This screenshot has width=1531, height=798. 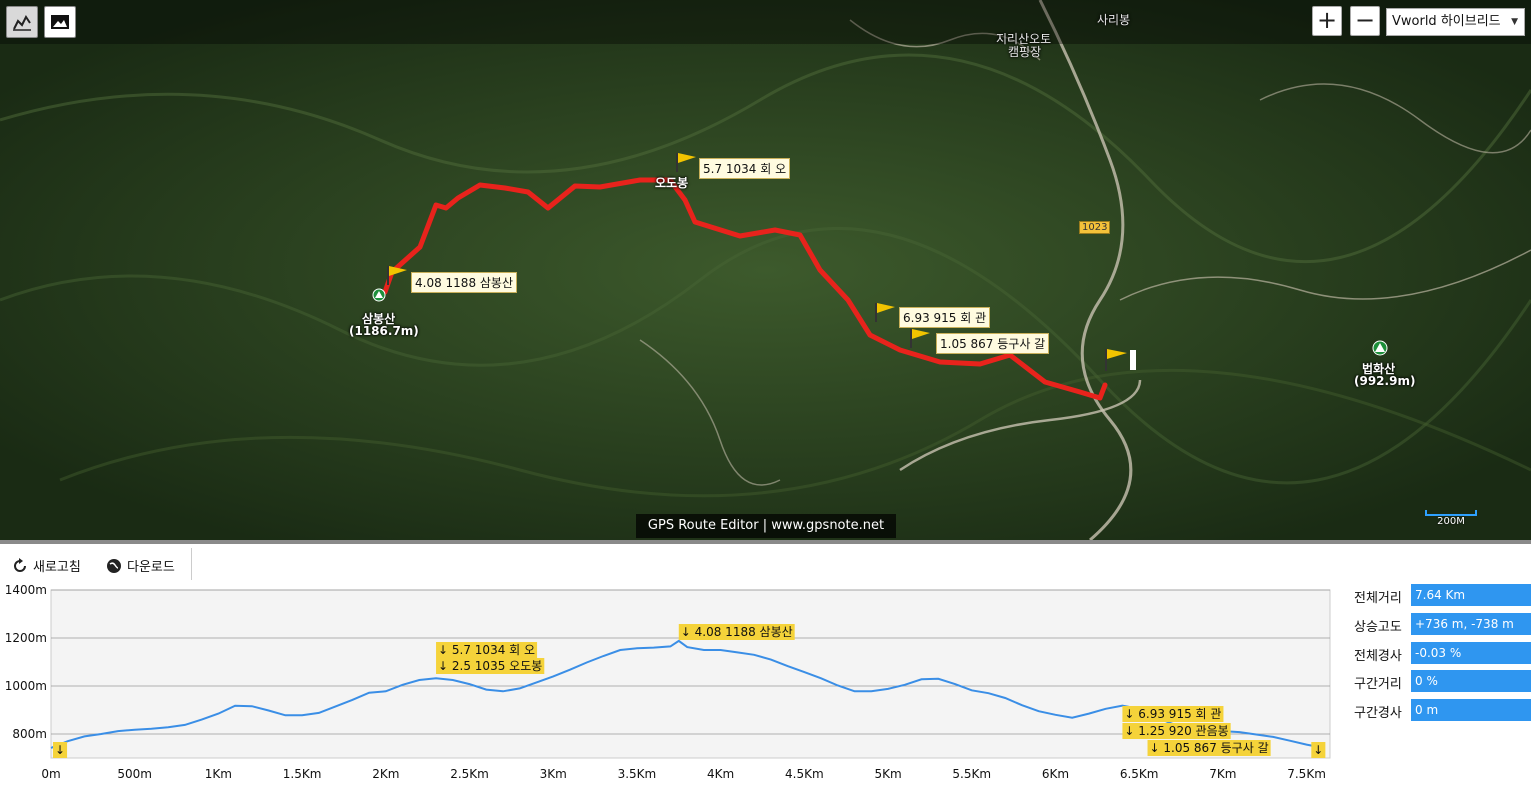 What do you see at coordinates (29, 734) in the screenshot?
I see `y-tick-label: 800m` at bounding box center [29, 734].